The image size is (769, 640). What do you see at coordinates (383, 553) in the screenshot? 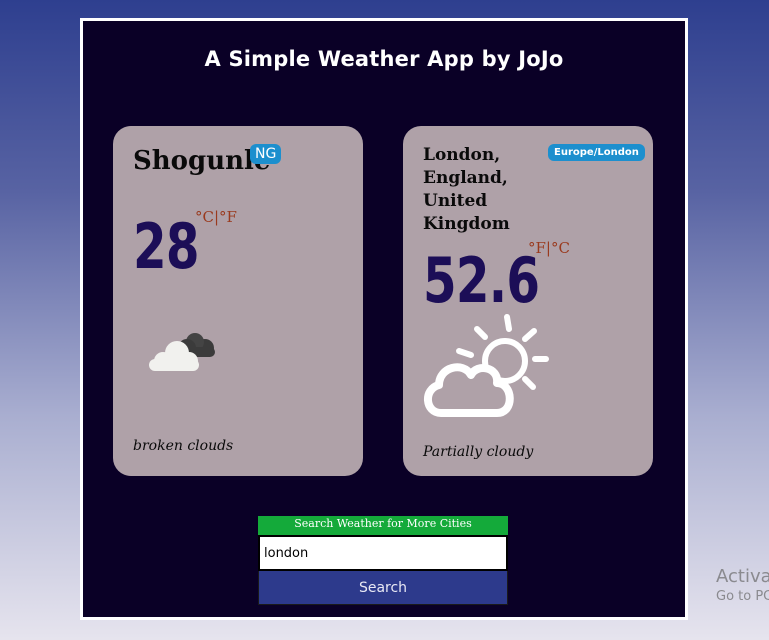
I see `search-input` at bounding box center [383, 553].